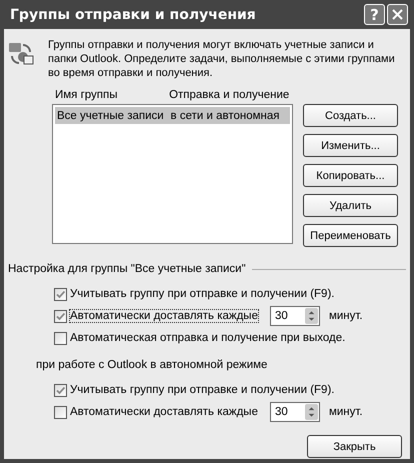  Describe the element at coordinates (222, 59) in the screenshot. I see `description-text: Группы отправки и получения могут включать учетные записи и папки Outlook. Определите задачи, выполняемые с этими группами во время отправки и получения.` at that location.